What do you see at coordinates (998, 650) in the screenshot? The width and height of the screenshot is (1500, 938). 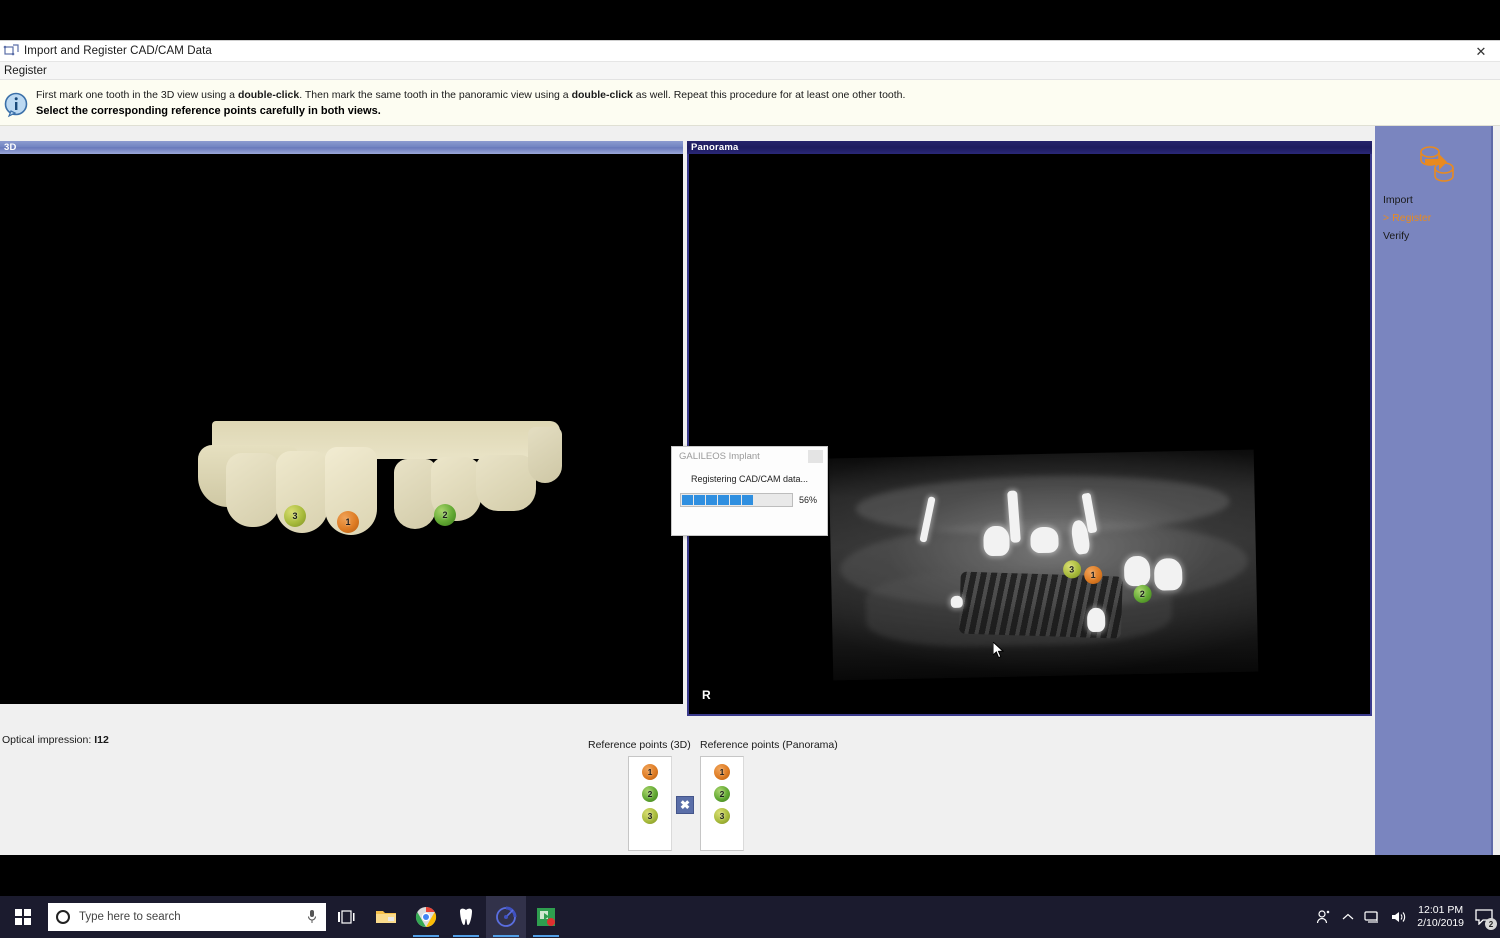 I see `mouse-cursor` at bounding box center [998, 650].